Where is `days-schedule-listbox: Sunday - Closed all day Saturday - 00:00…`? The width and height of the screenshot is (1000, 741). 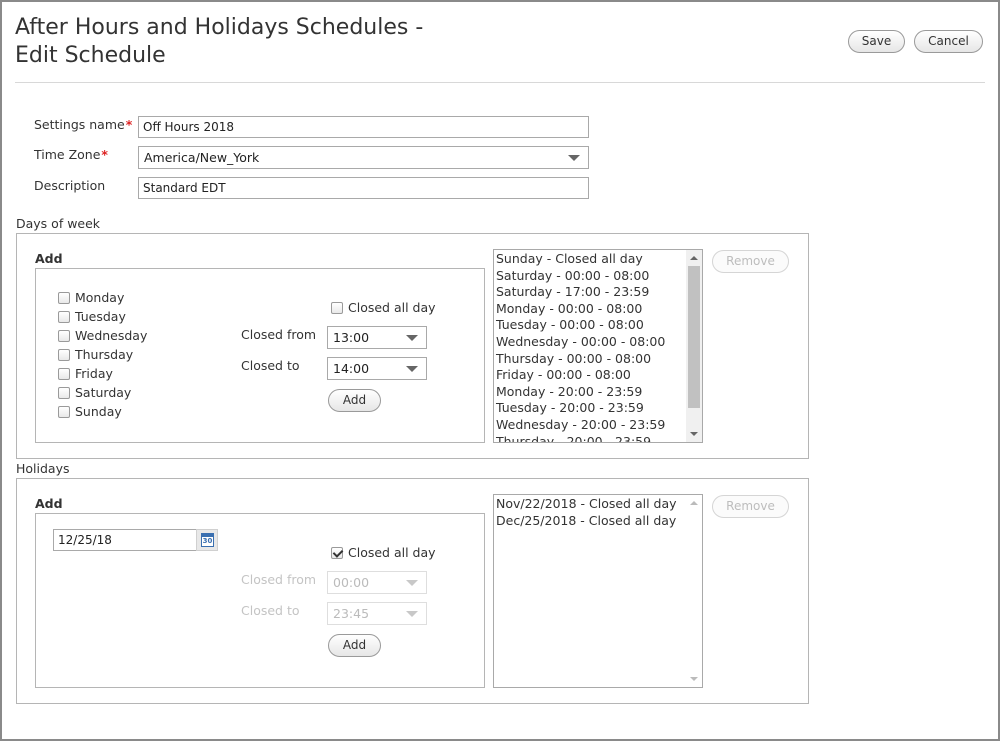
days-schedule-listbox: Sunday - Closed all day Saturday - 00:00… is located at coordinates (598, 346).